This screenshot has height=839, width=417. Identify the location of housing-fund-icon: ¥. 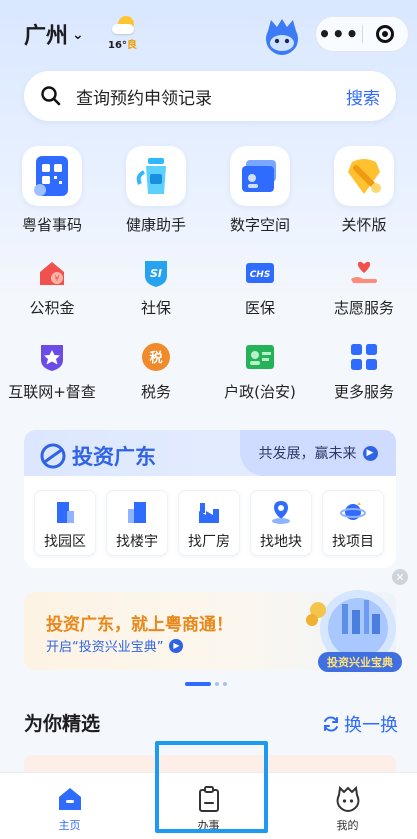
(52, 273).